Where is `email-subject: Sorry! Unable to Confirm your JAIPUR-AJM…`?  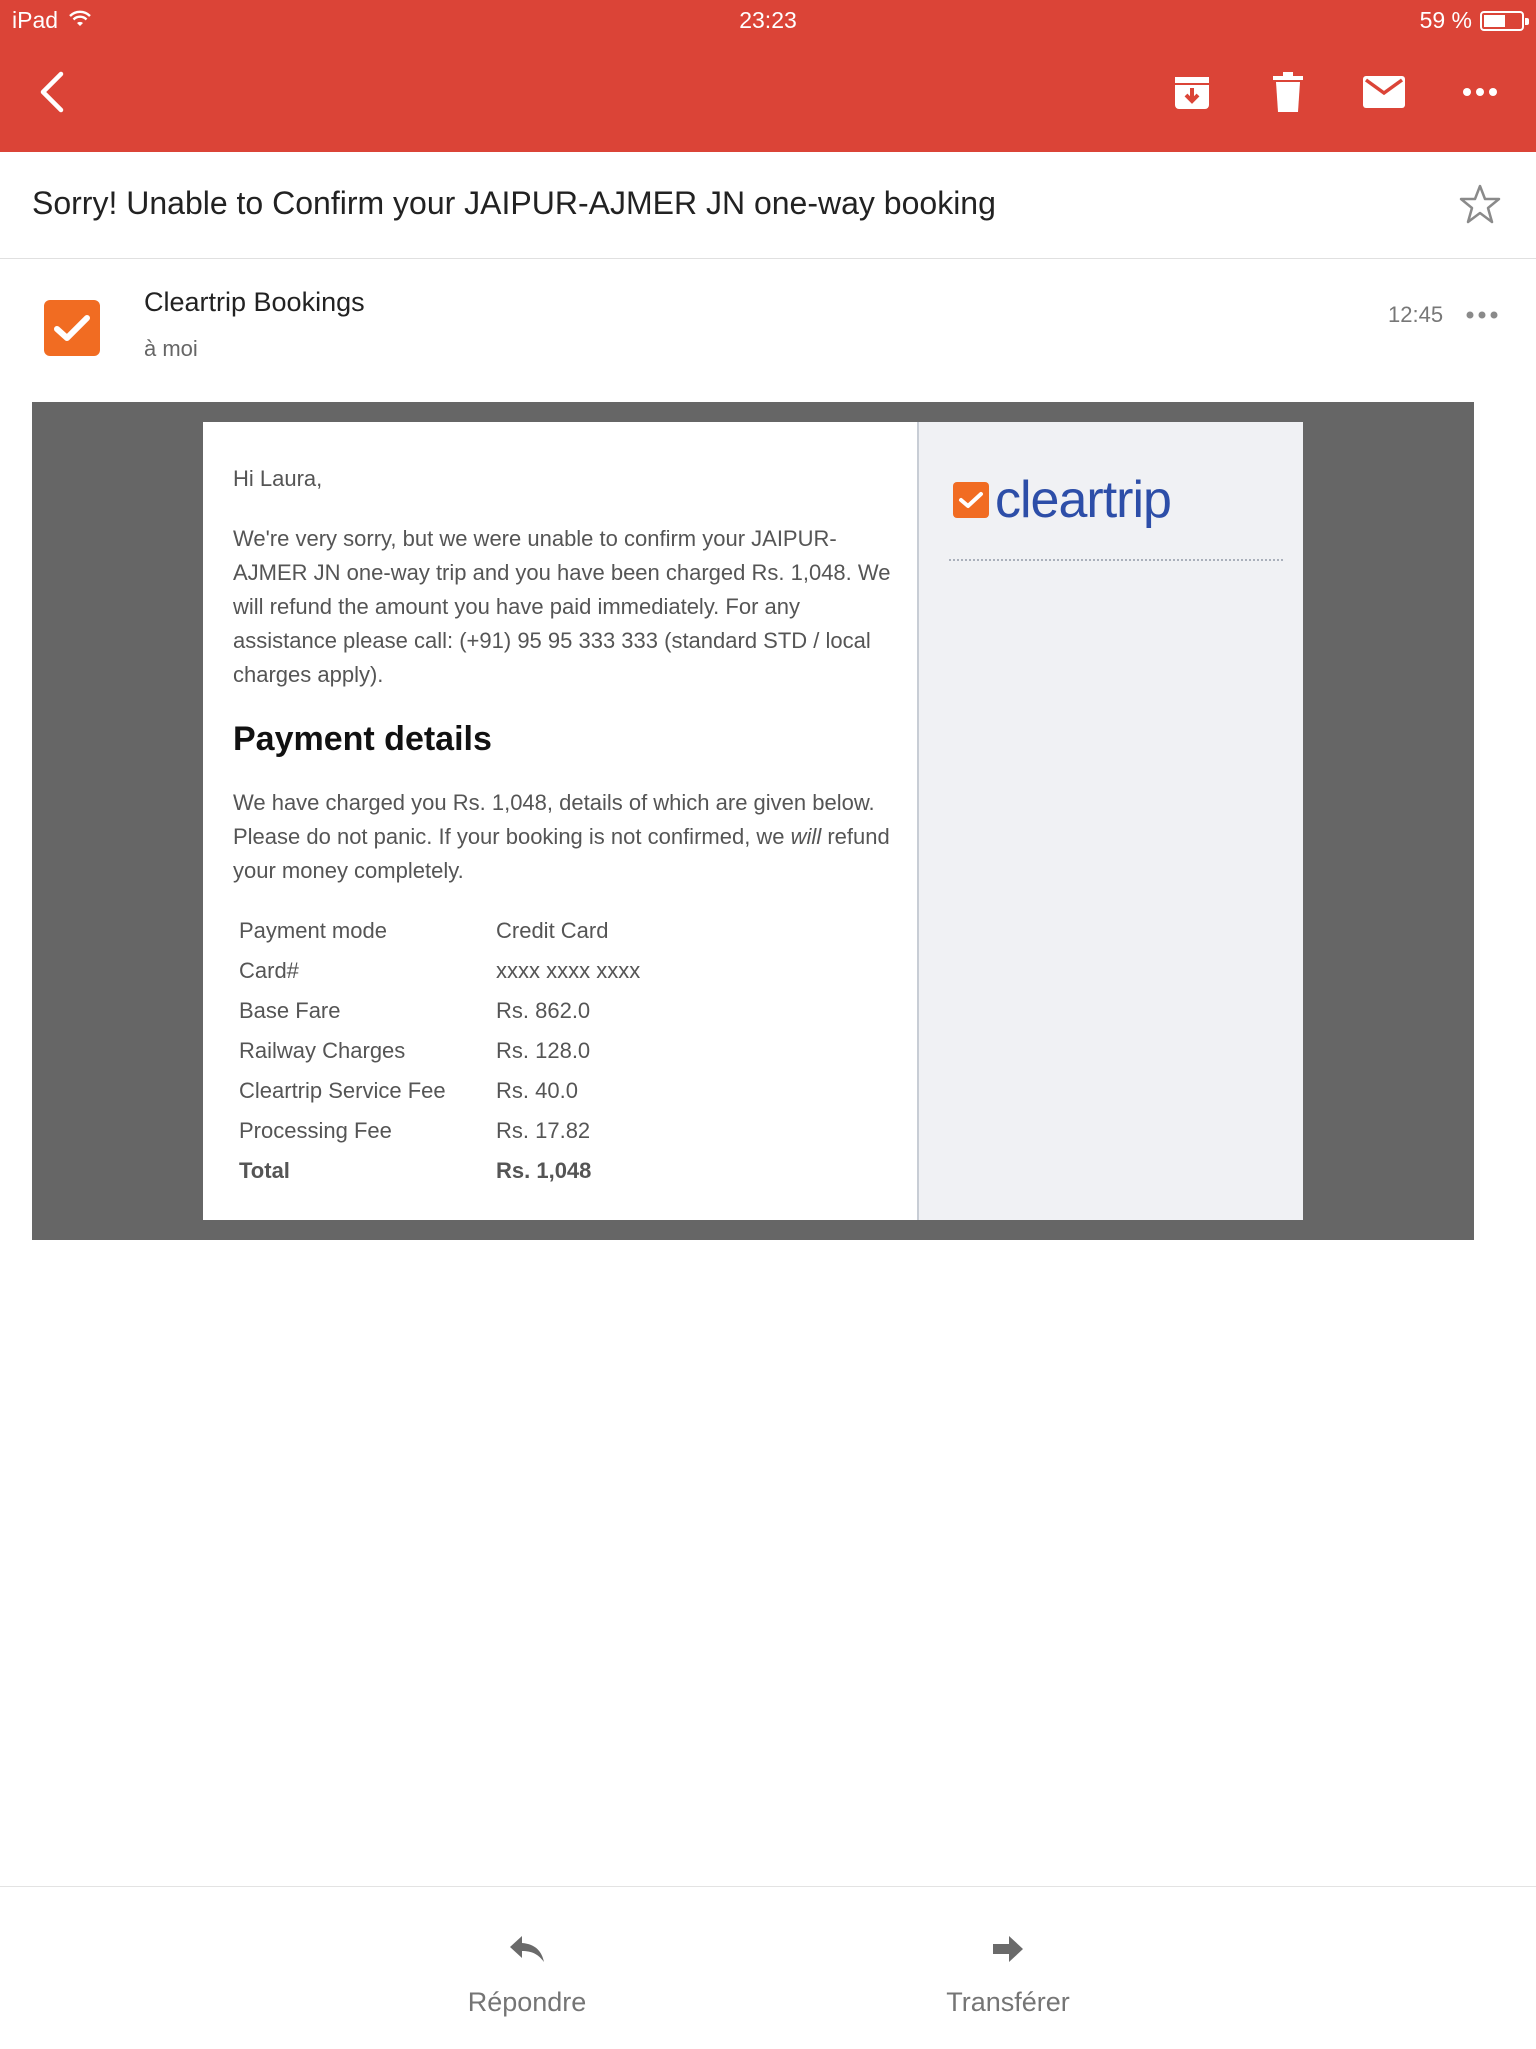 email-subject: Sorry! Unable to Confirm your JAIPUR-AJM… is located at coordinates (514, 203).